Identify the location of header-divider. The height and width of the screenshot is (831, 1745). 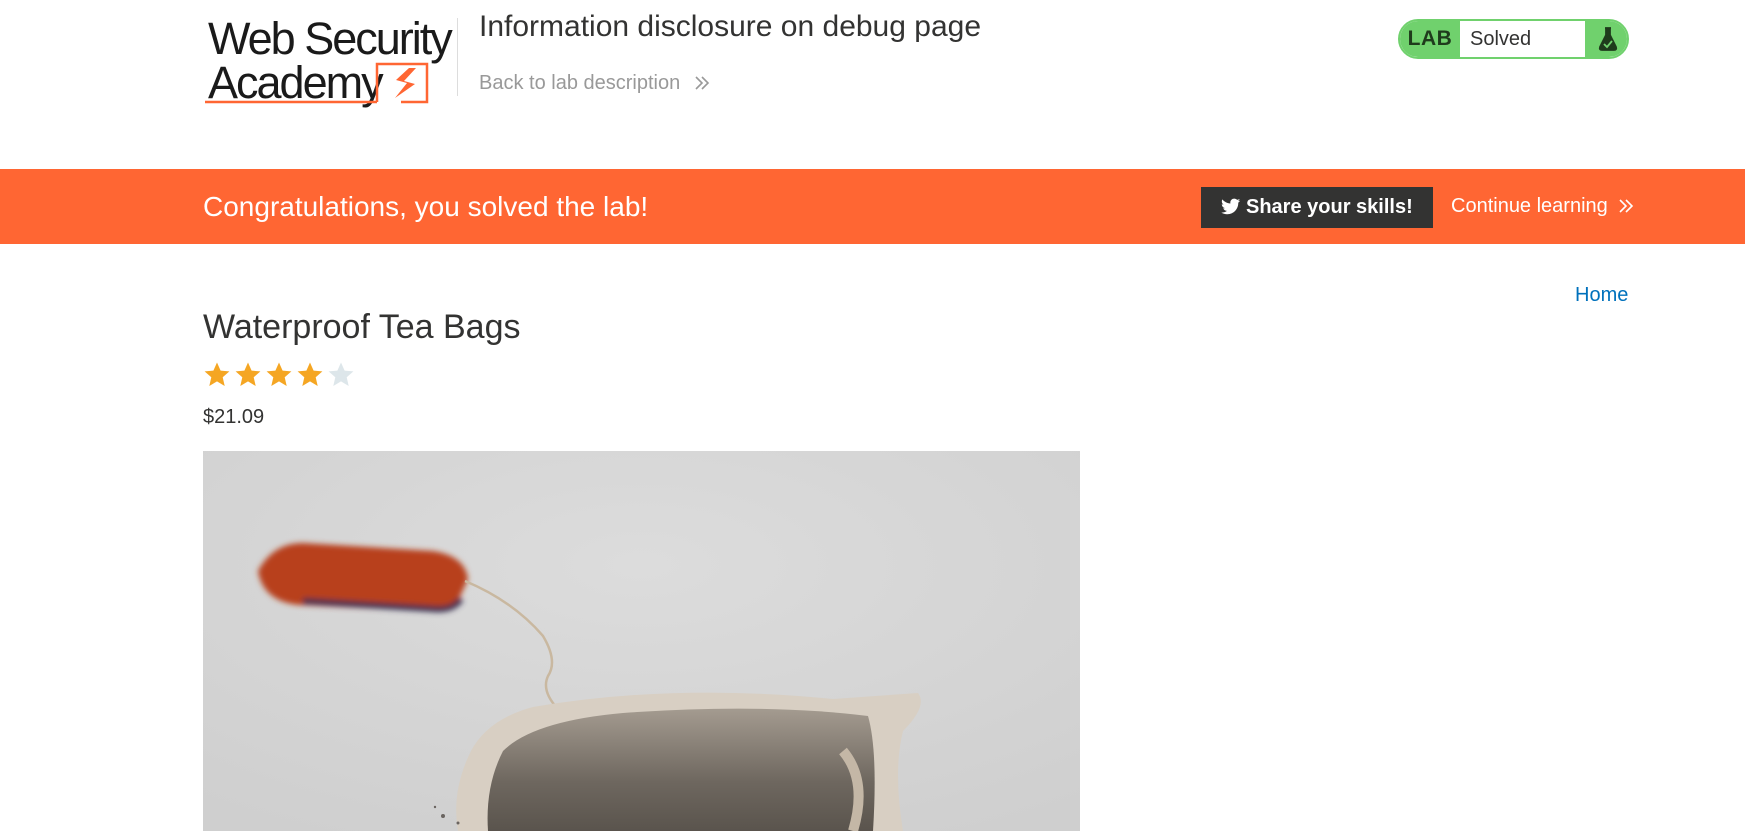
(457, 57).